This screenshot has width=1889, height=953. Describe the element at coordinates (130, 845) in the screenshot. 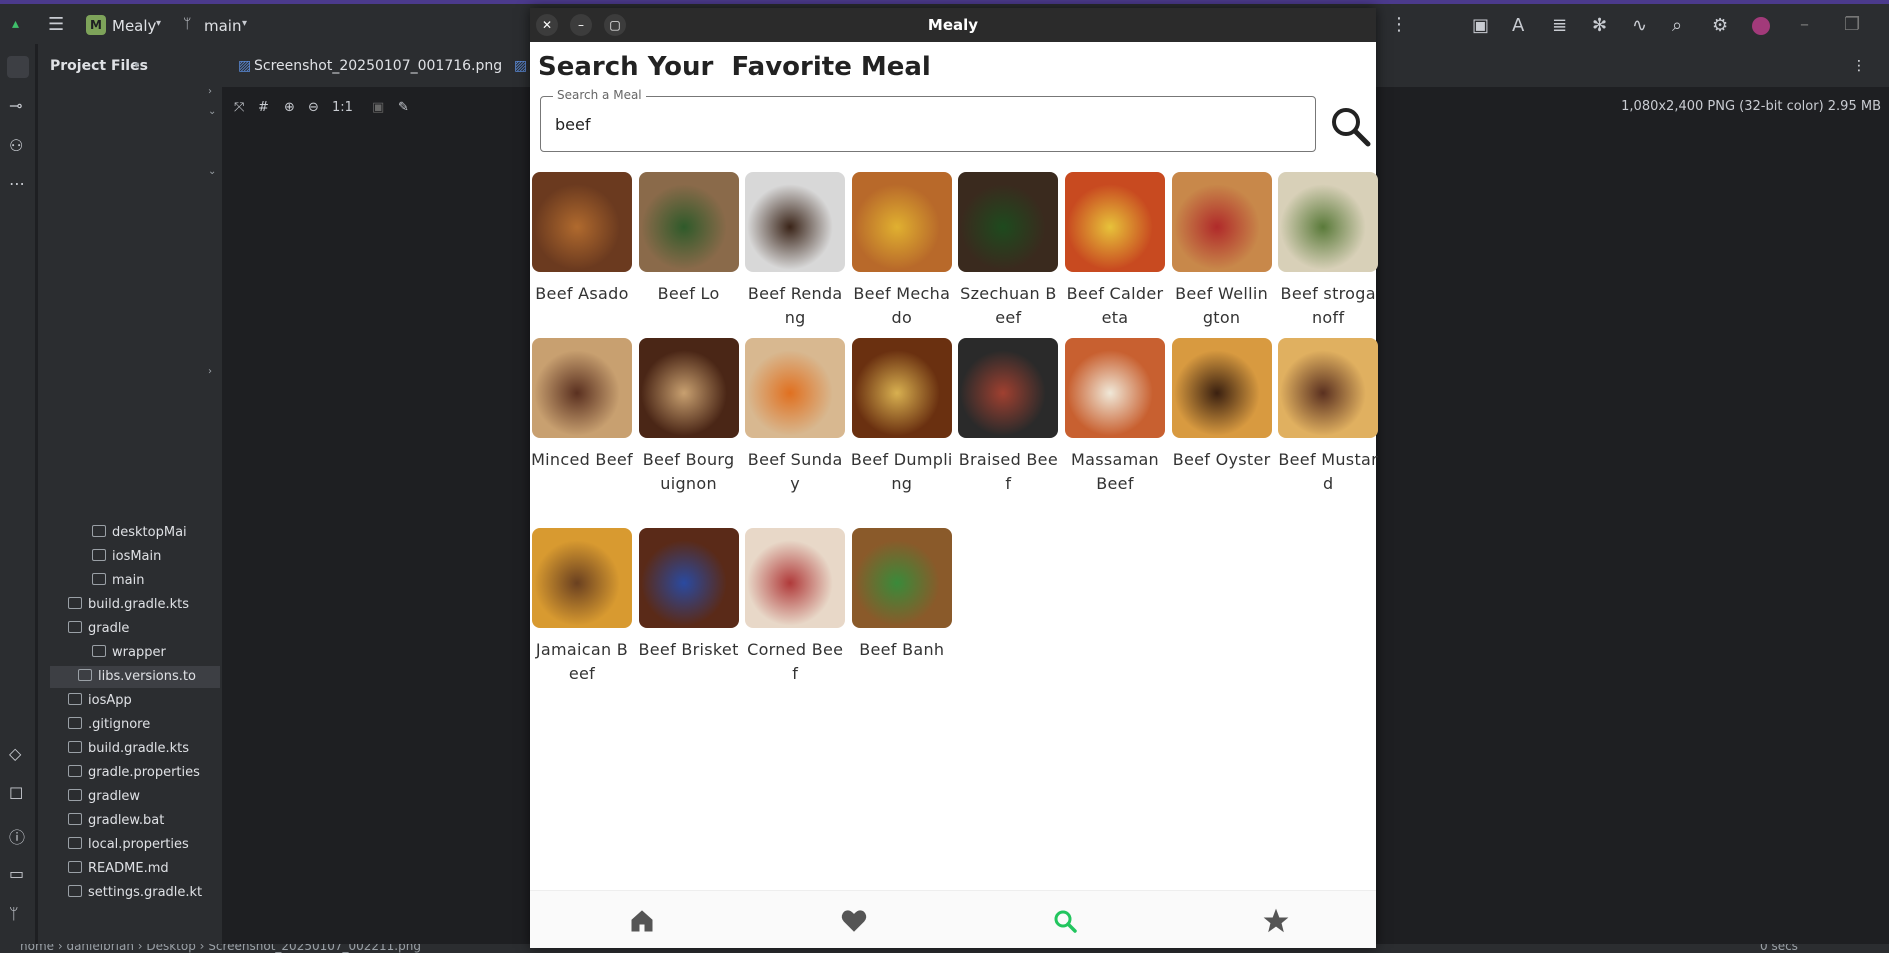

I see `tree-item: local.properties` at that location.